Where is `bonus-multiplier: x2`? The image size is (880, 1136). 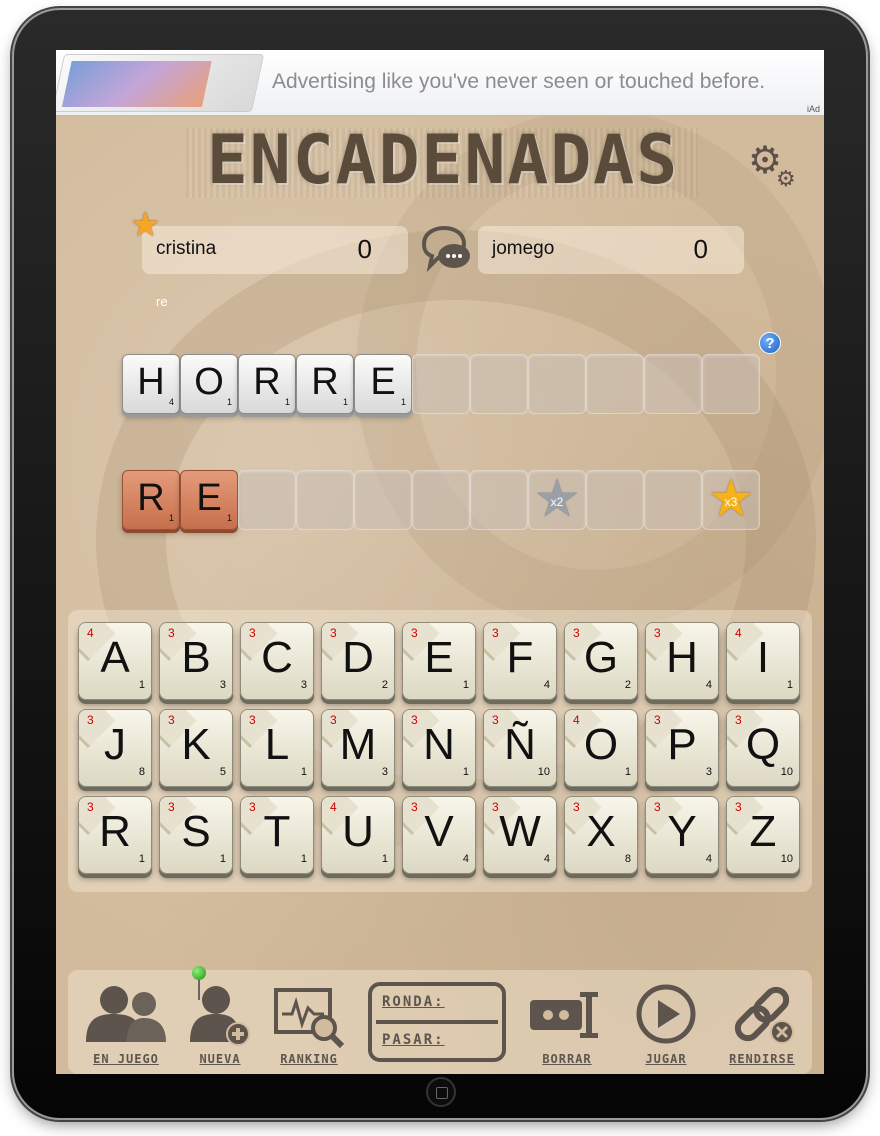 bonus-multiplier: x2 is located at coordinates (557, 502).